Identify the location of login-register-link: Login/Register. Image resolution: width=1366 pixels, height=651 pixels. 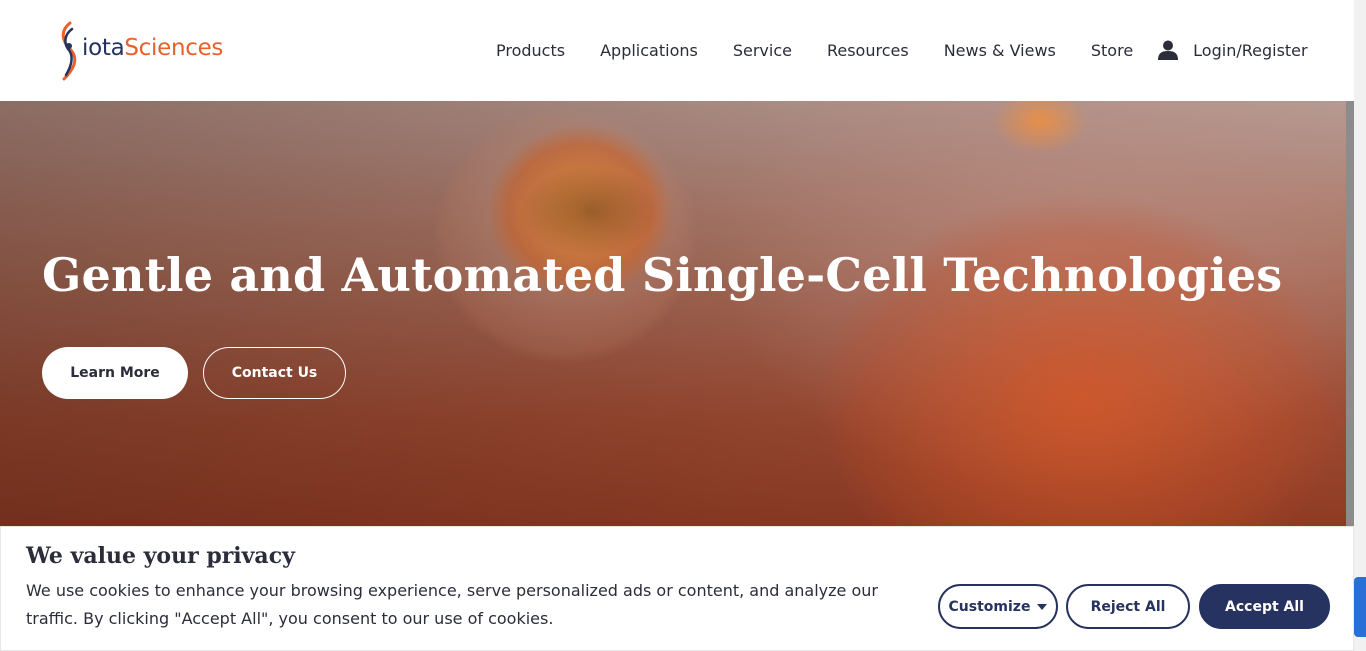
(1250, 50).